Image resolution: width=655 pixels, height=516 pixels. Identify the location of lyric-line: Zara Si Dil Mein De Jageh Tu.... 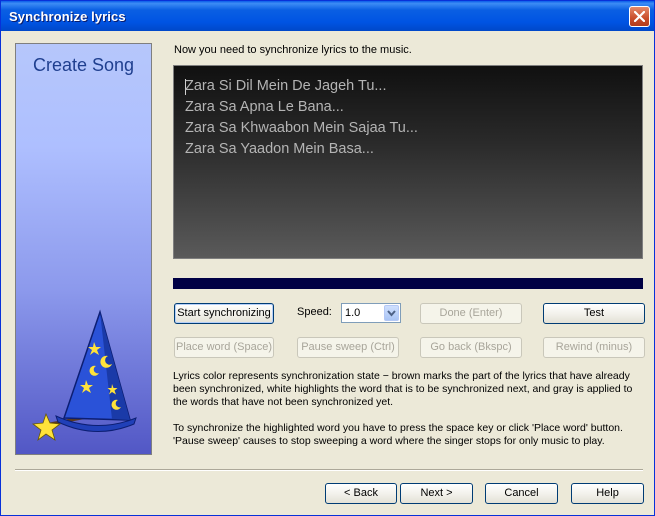
(286, 86).